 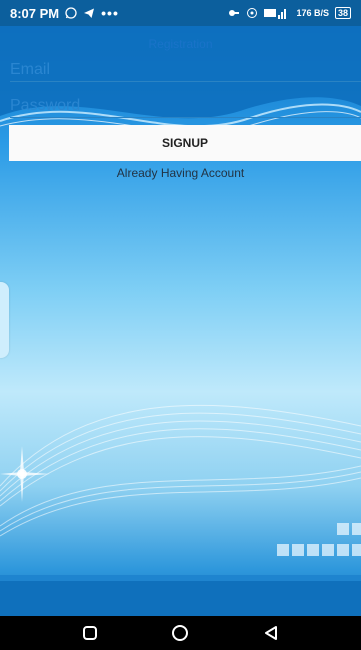 I want to click on more-notifications-icon: •••, so click(x=110, y=13).